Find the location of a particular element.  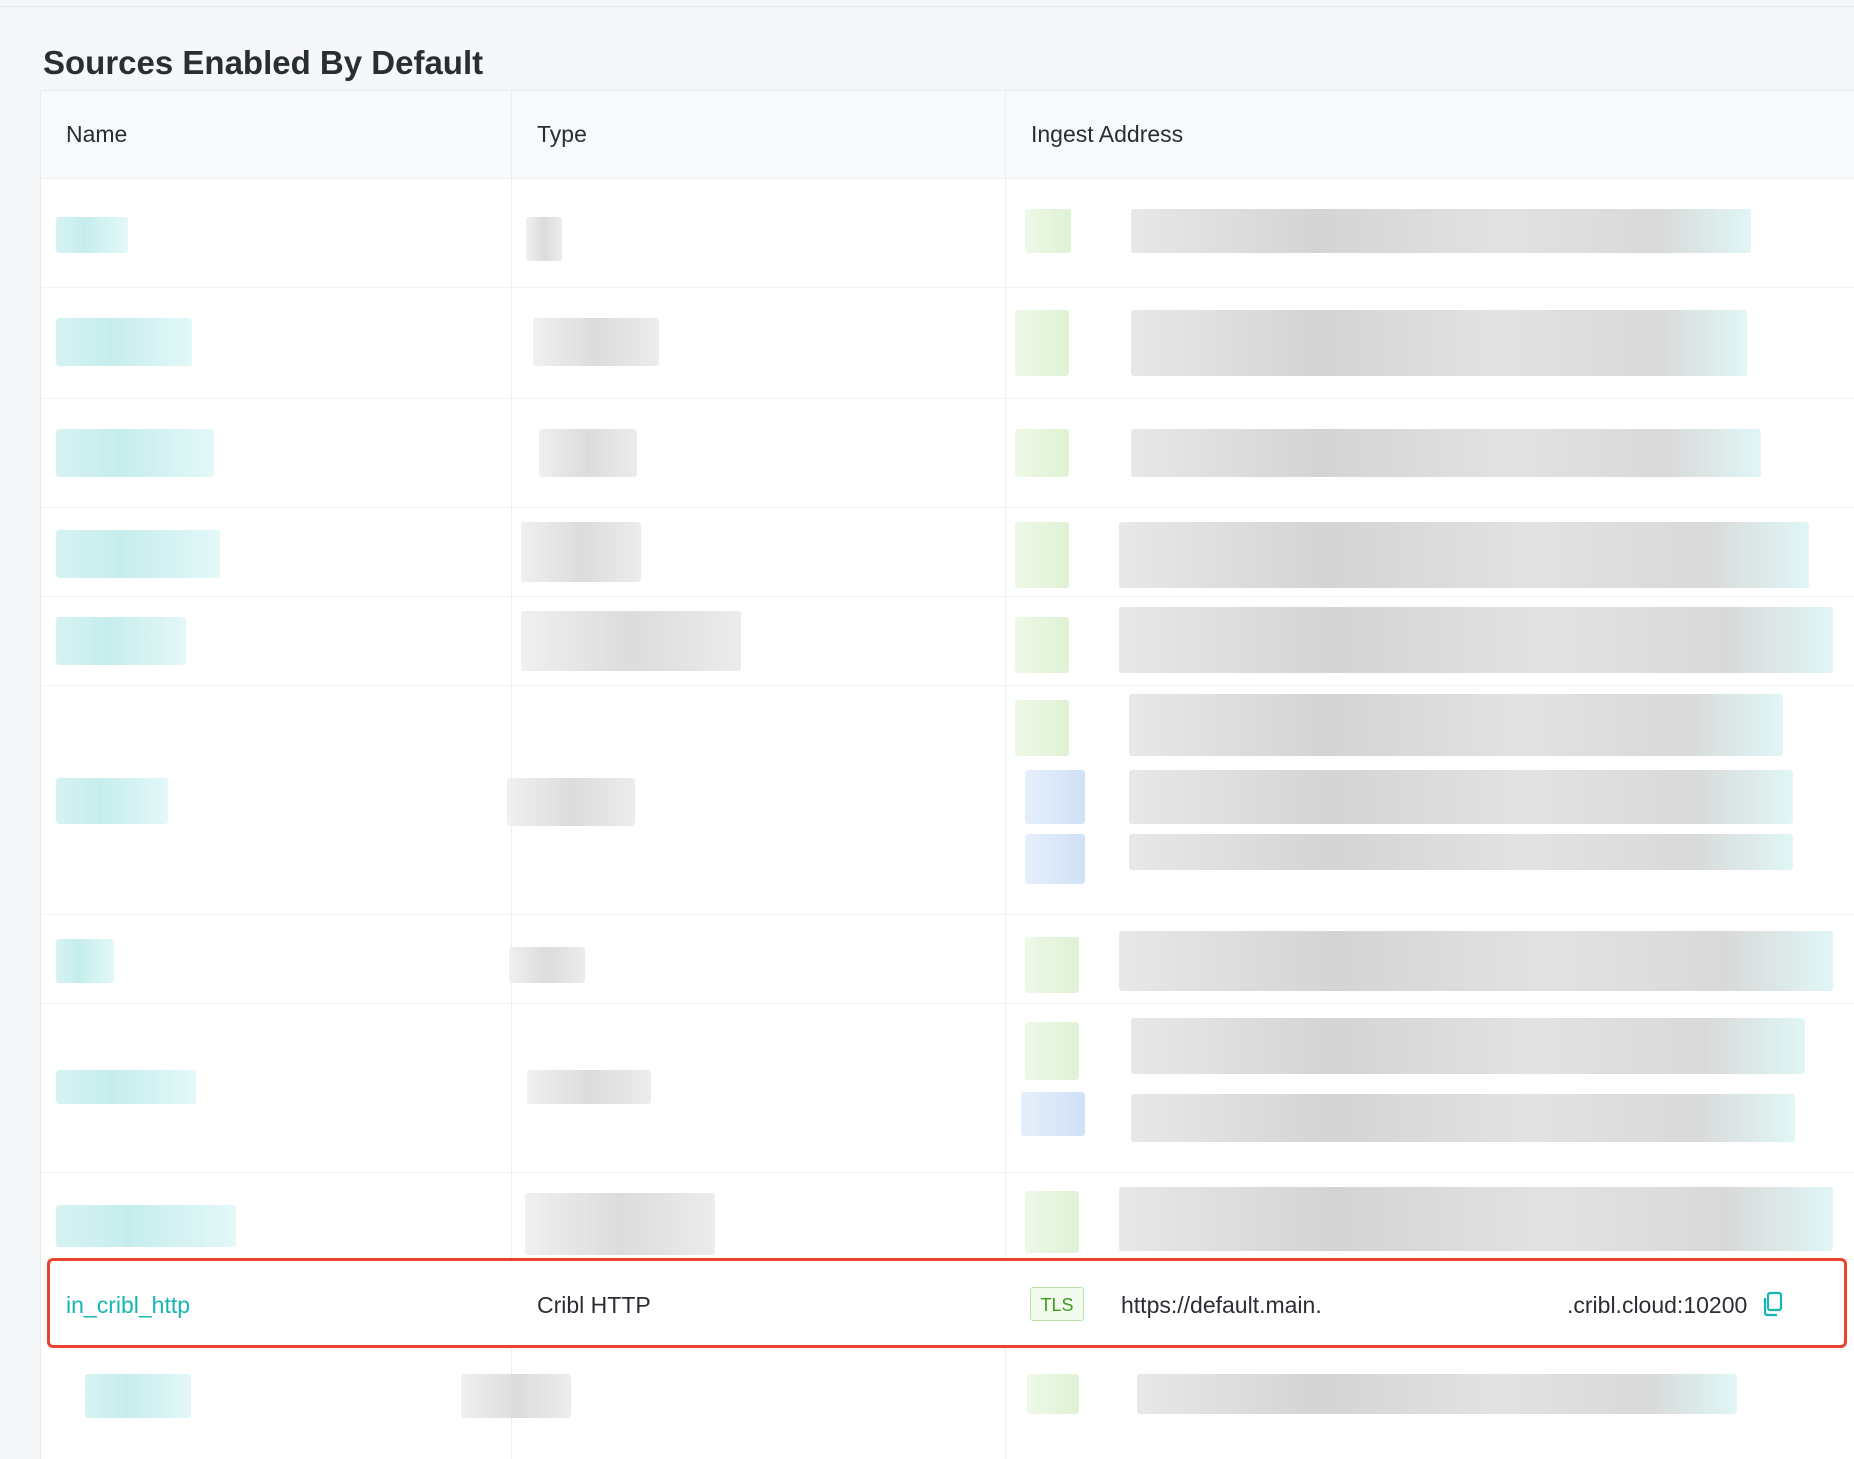

copy-icon is located at coordinates (1773, 1304).